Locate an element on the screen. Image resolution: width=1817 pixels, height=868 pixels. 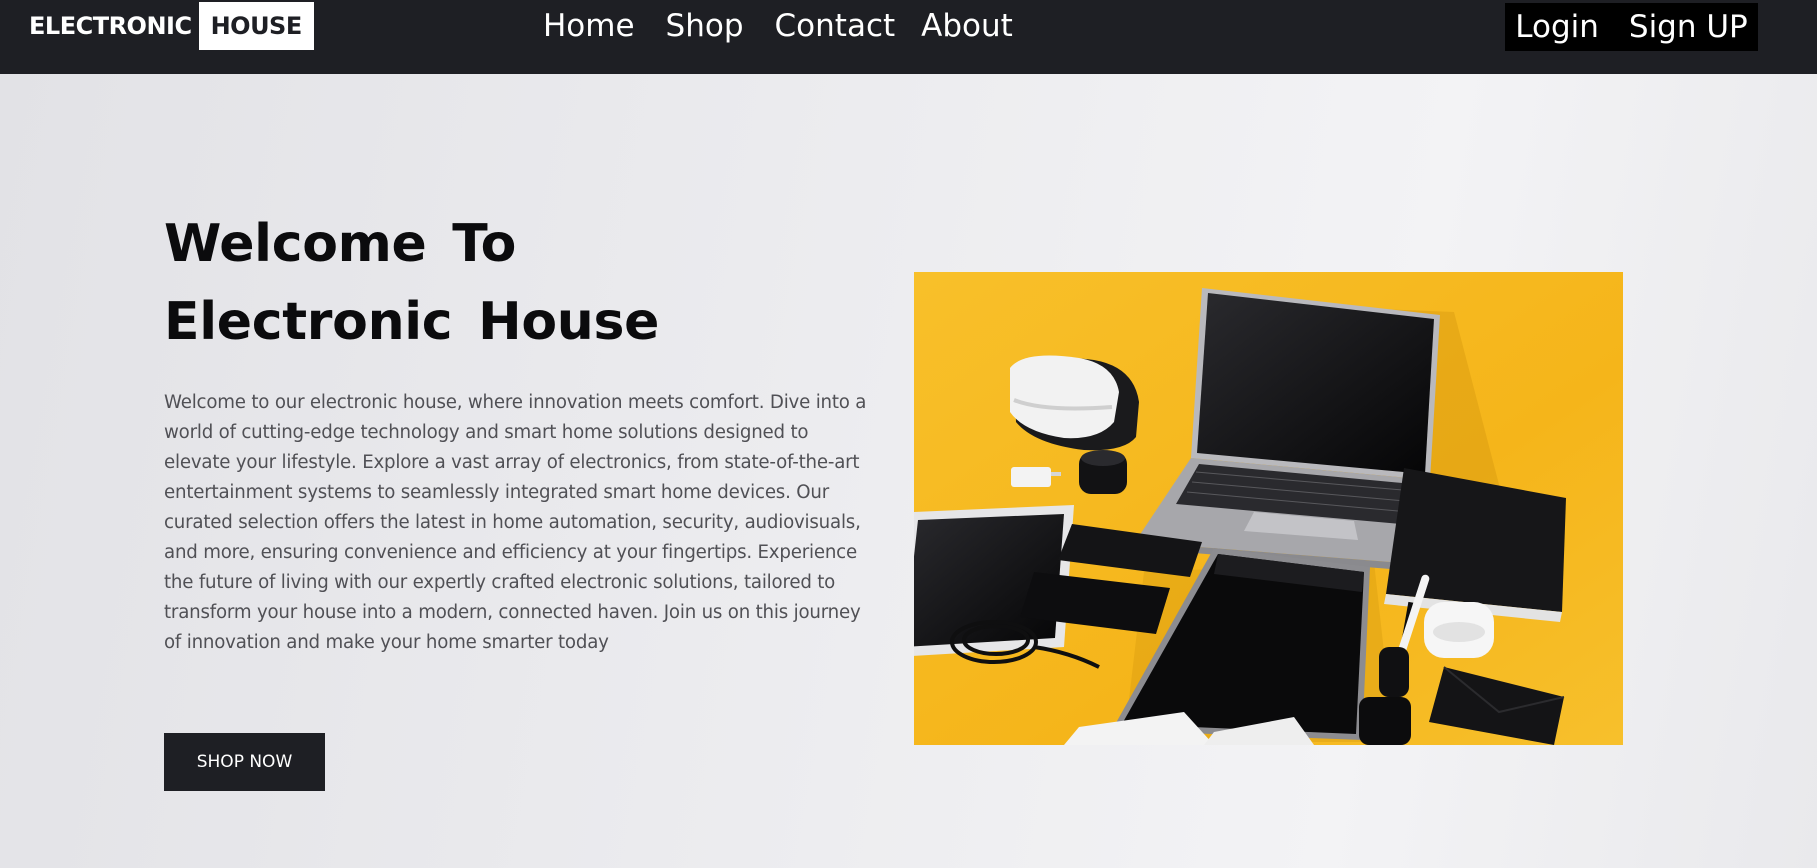
site-logo: ELECTRONIC HOUSE is located at coordinates (171, 26).